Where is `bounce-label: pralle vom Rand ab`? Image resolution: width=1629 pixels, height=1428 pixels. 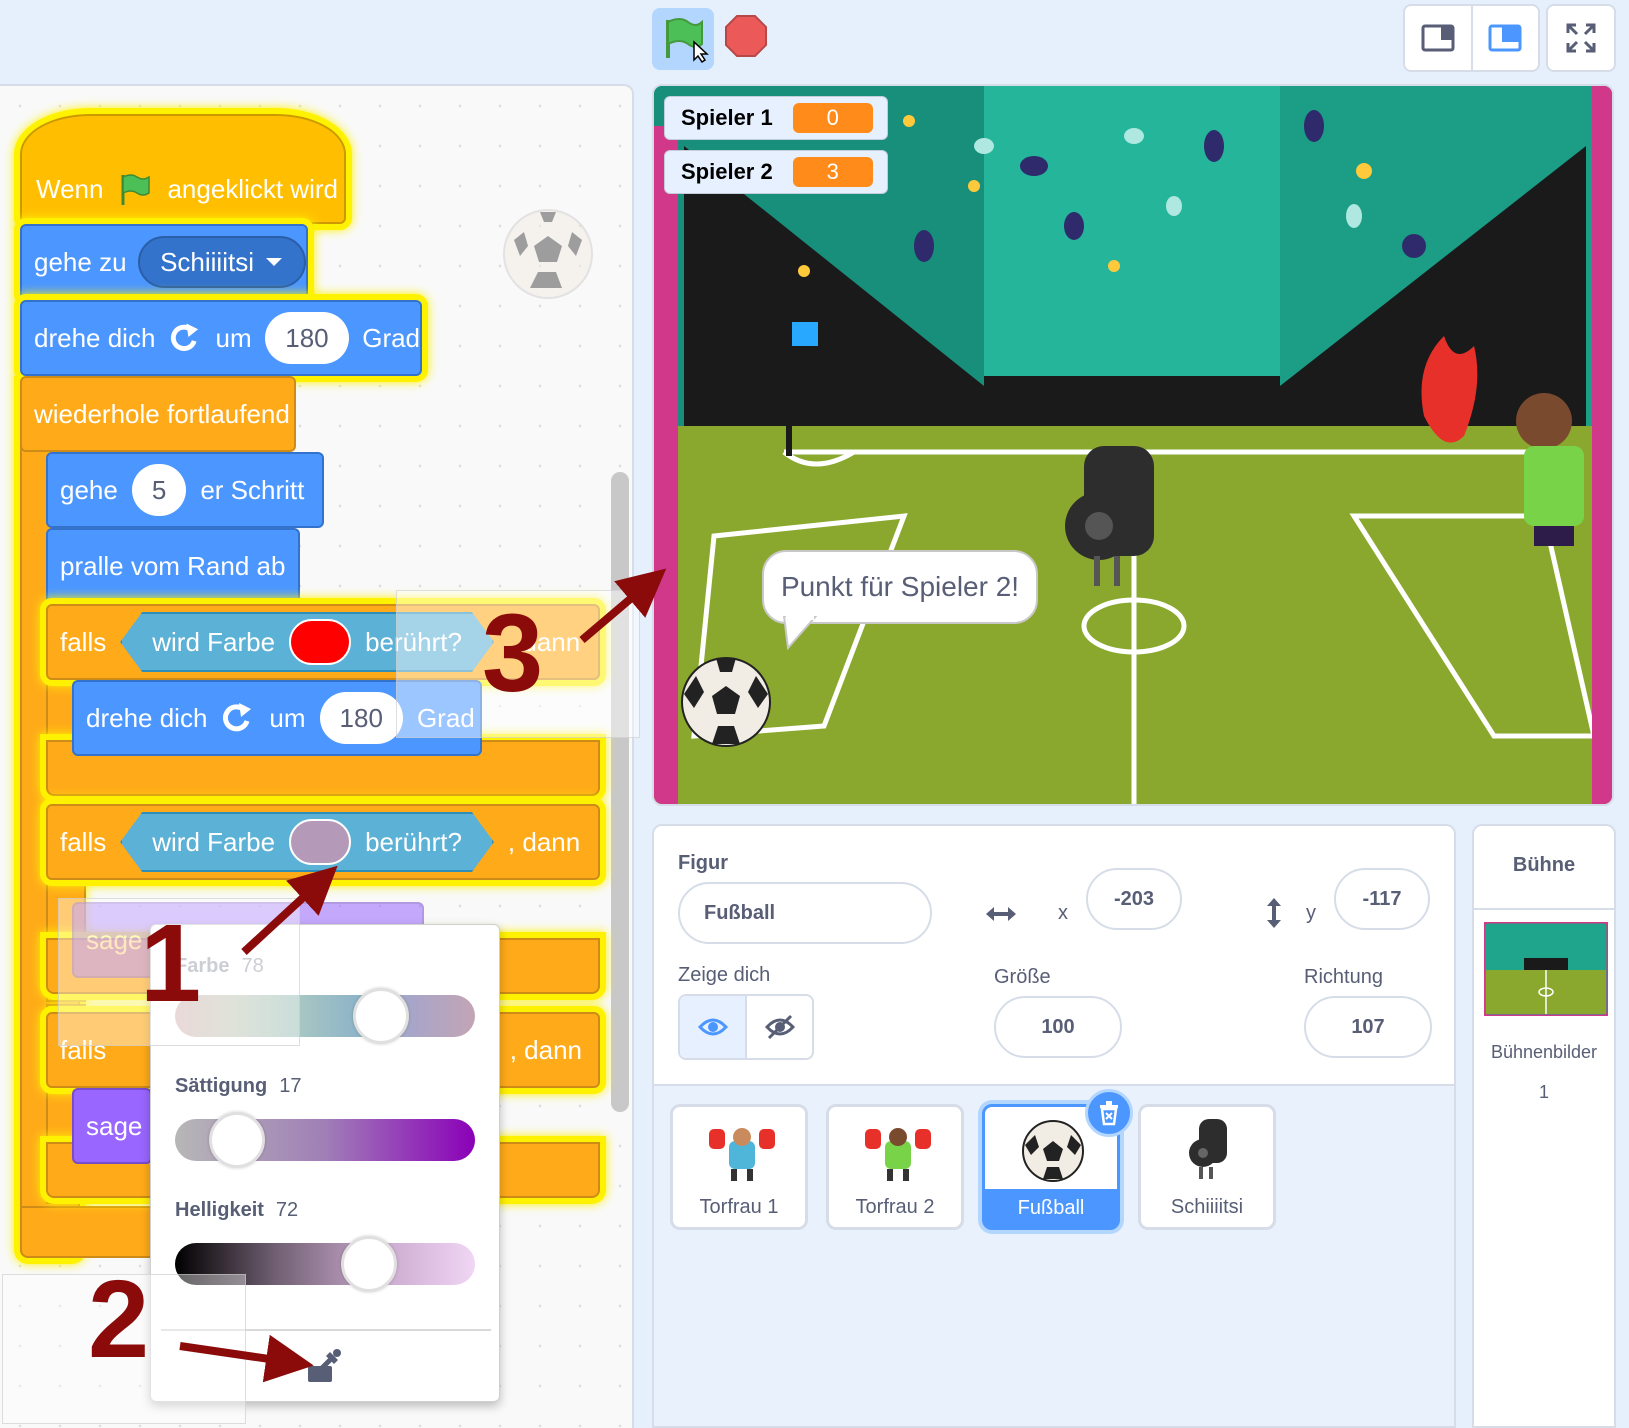 bounce-label: pralle vom Rand ab is located at coordinates (173, 565).